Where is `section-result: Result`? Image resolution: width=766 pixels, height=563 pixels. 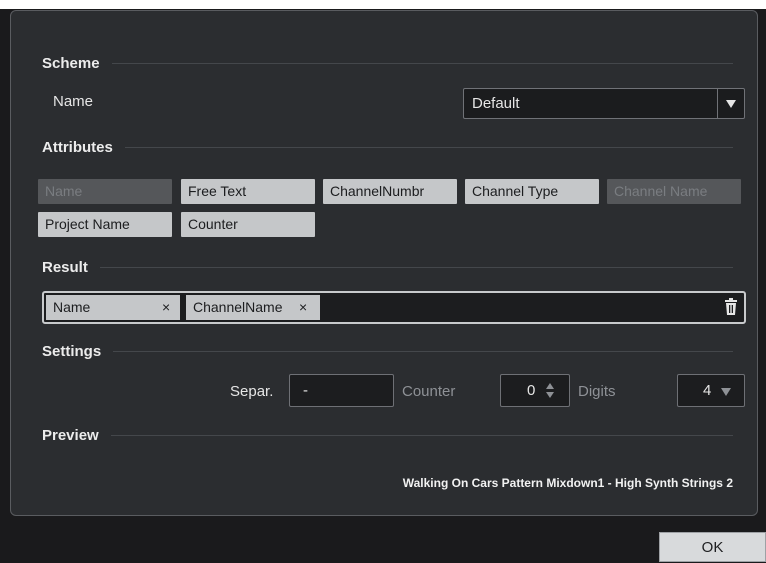
section-result: Result is located at coordinates (387, 267).